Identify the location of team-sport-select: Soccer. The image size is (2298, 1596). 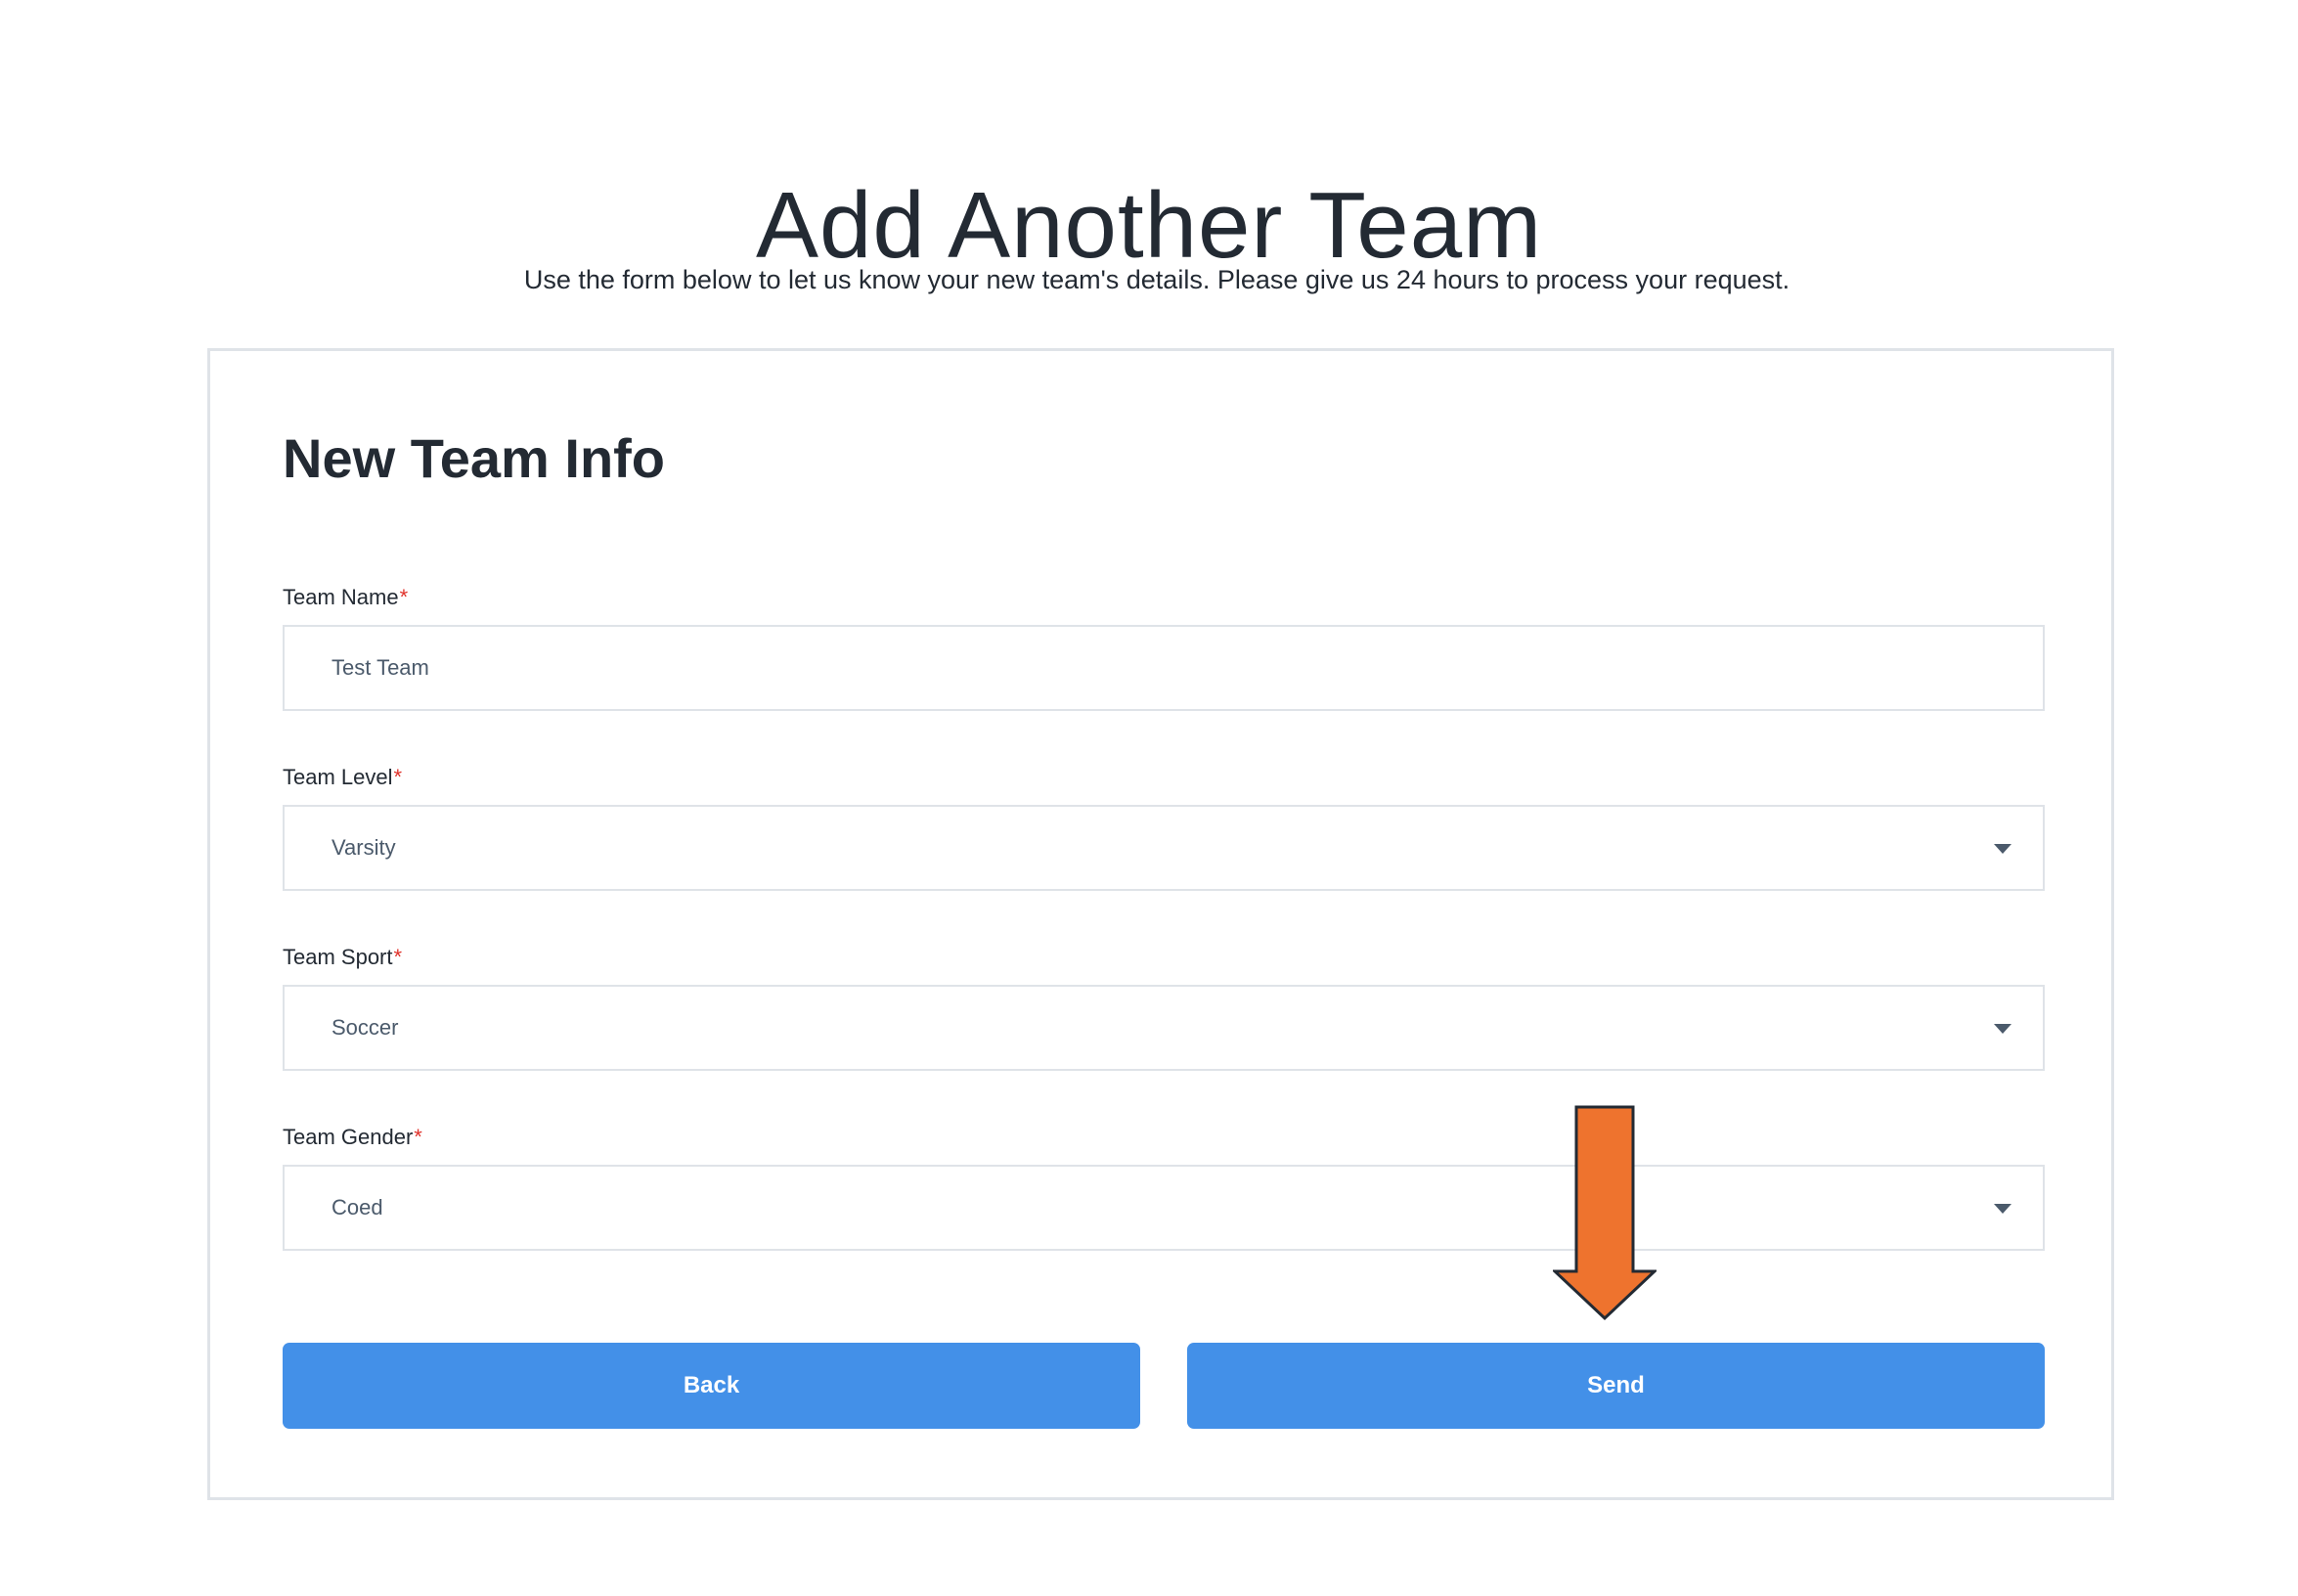
(1164, 1028).